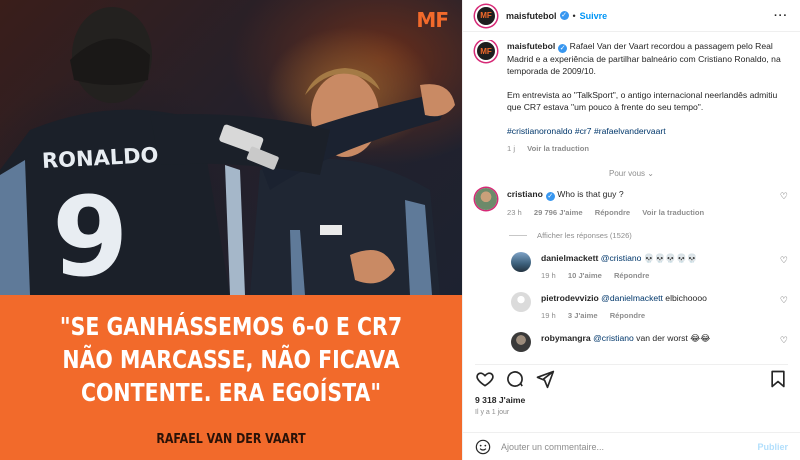  Describe the element at coordinates (784, 195) in the screenshot. I see `like-comment-heart-icon: ♡` at that location.